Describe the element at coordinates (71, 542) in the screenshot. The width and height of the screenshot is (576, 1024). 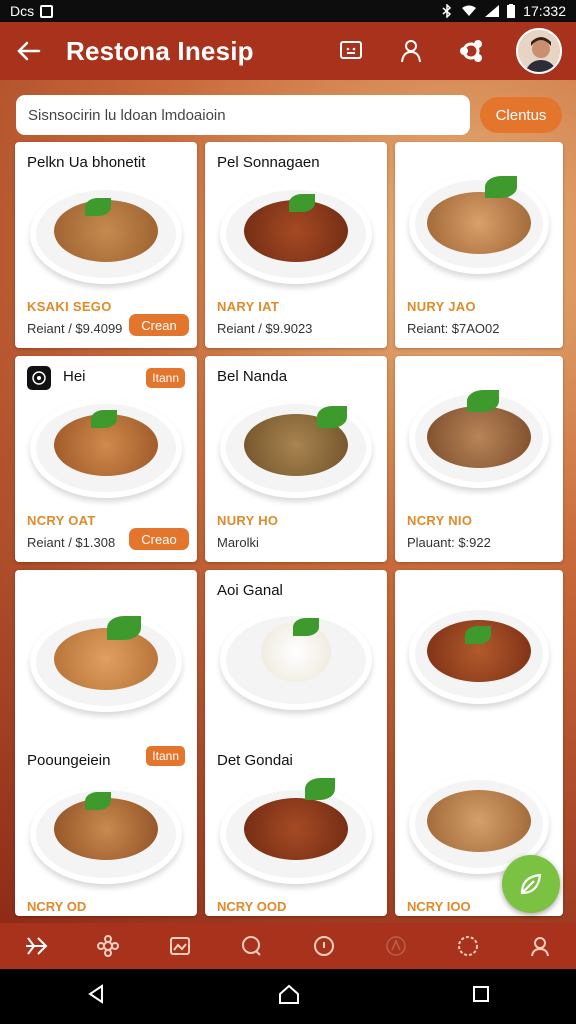
I see `dish-subtitle: Reiant / $1.308` at that location.